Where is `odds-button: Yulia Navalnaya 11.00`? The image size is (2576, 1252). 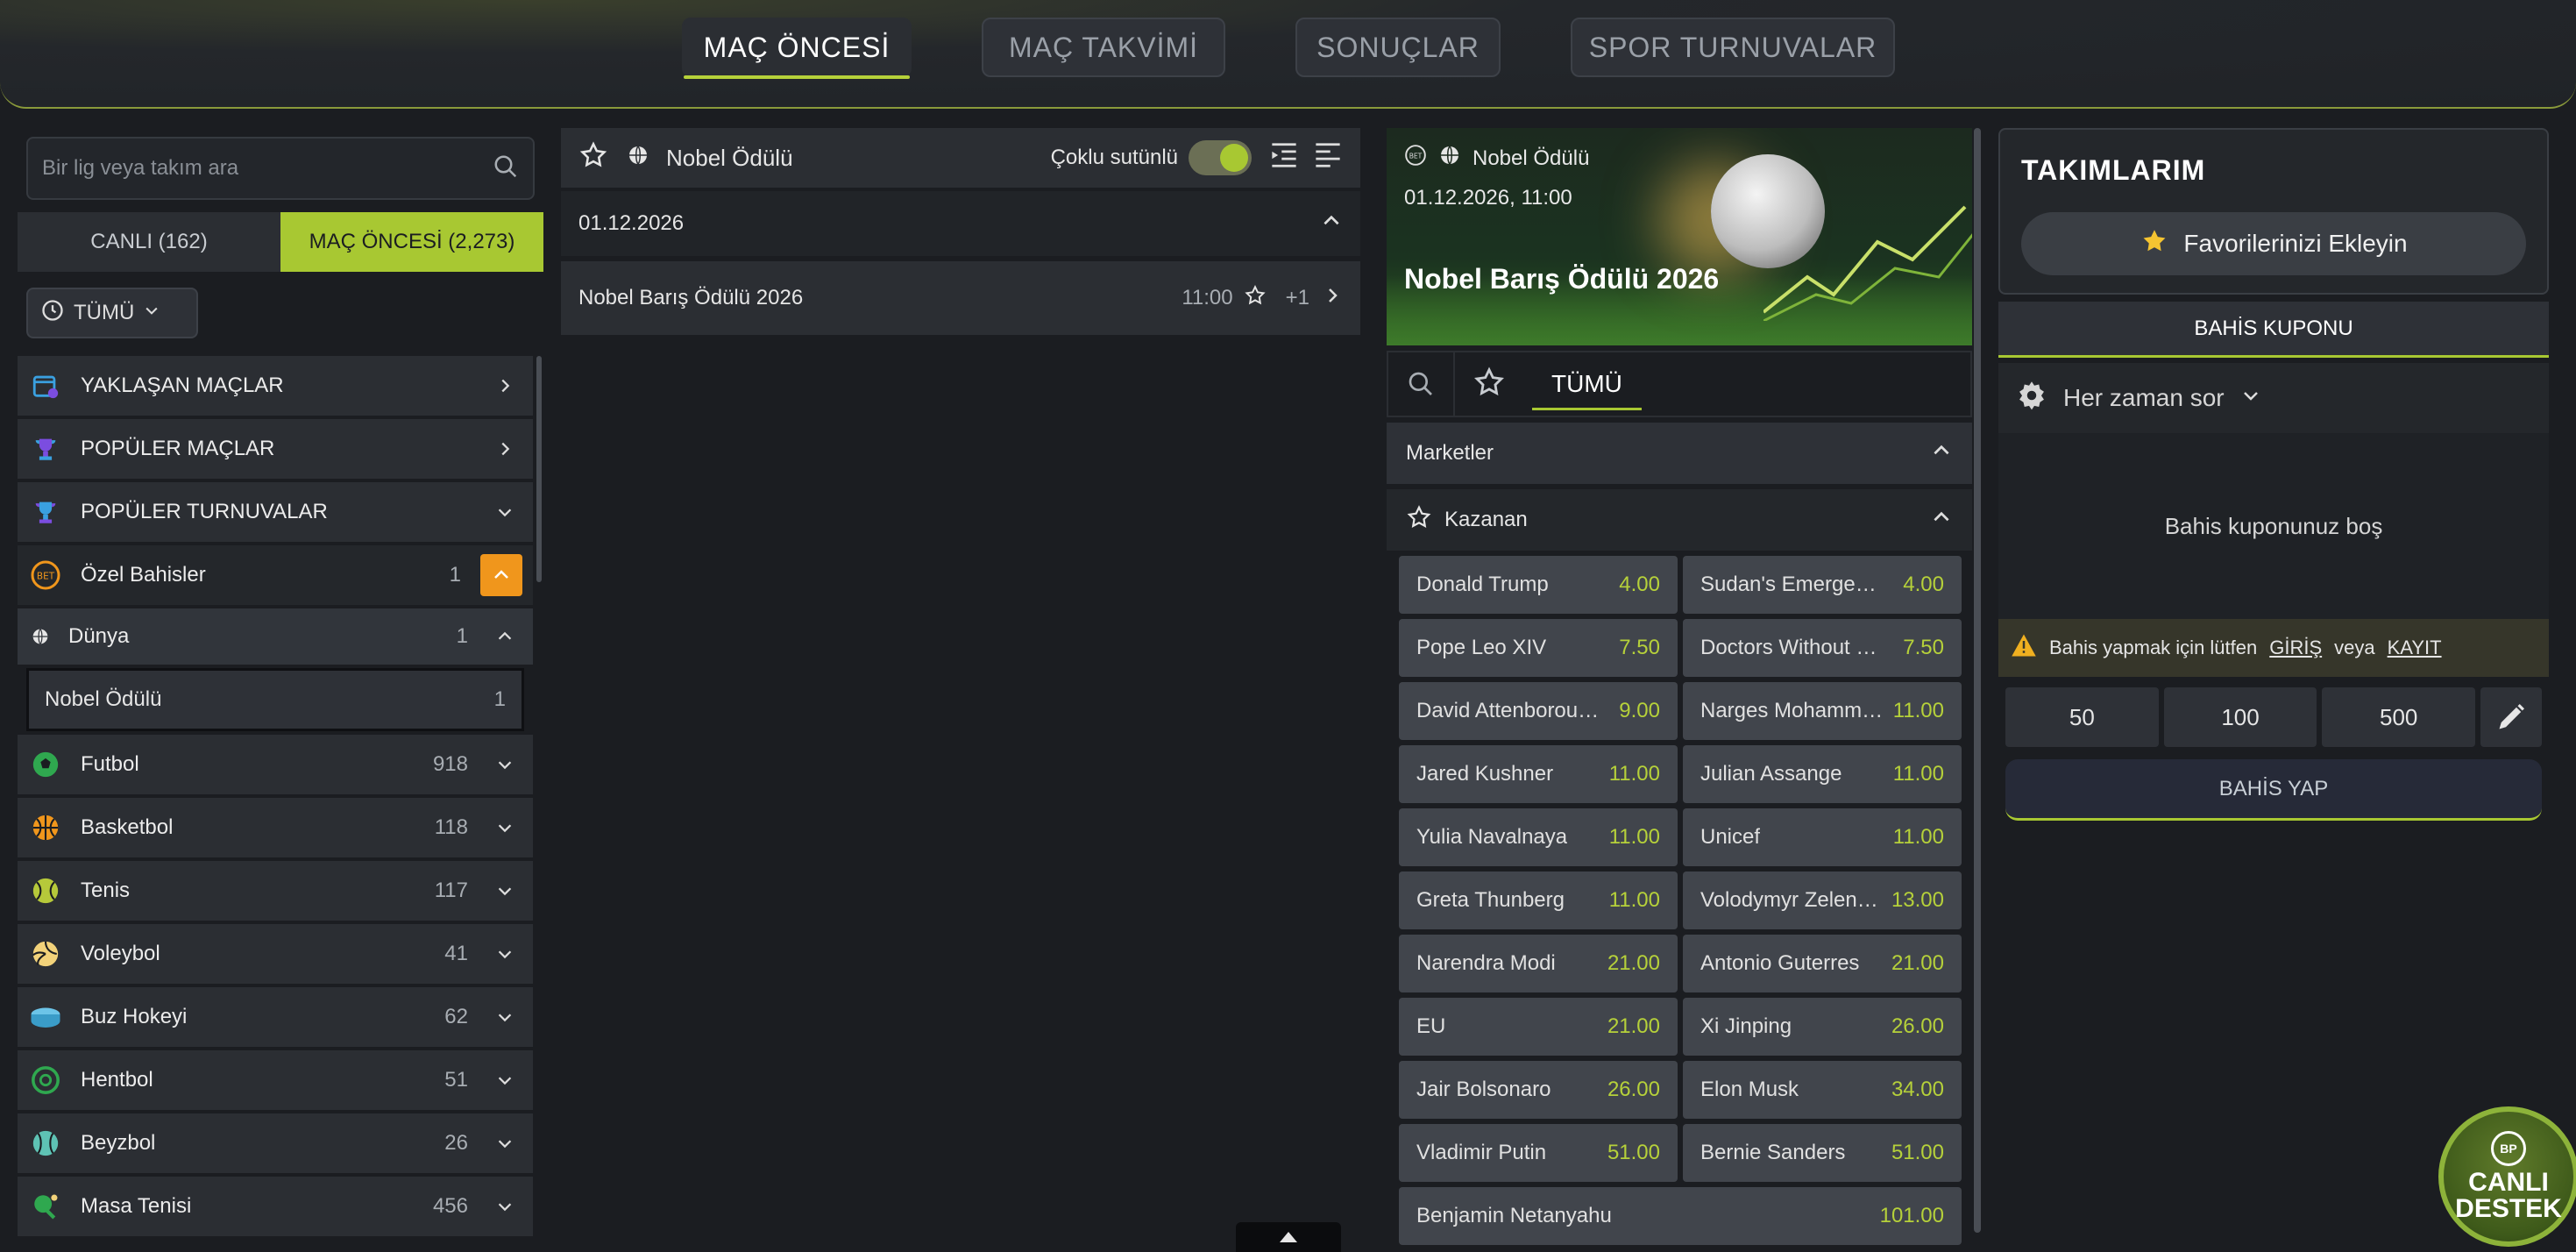 odds-button: Yulia Navalnaya 11.00 is located at coordinates (1538, 837).